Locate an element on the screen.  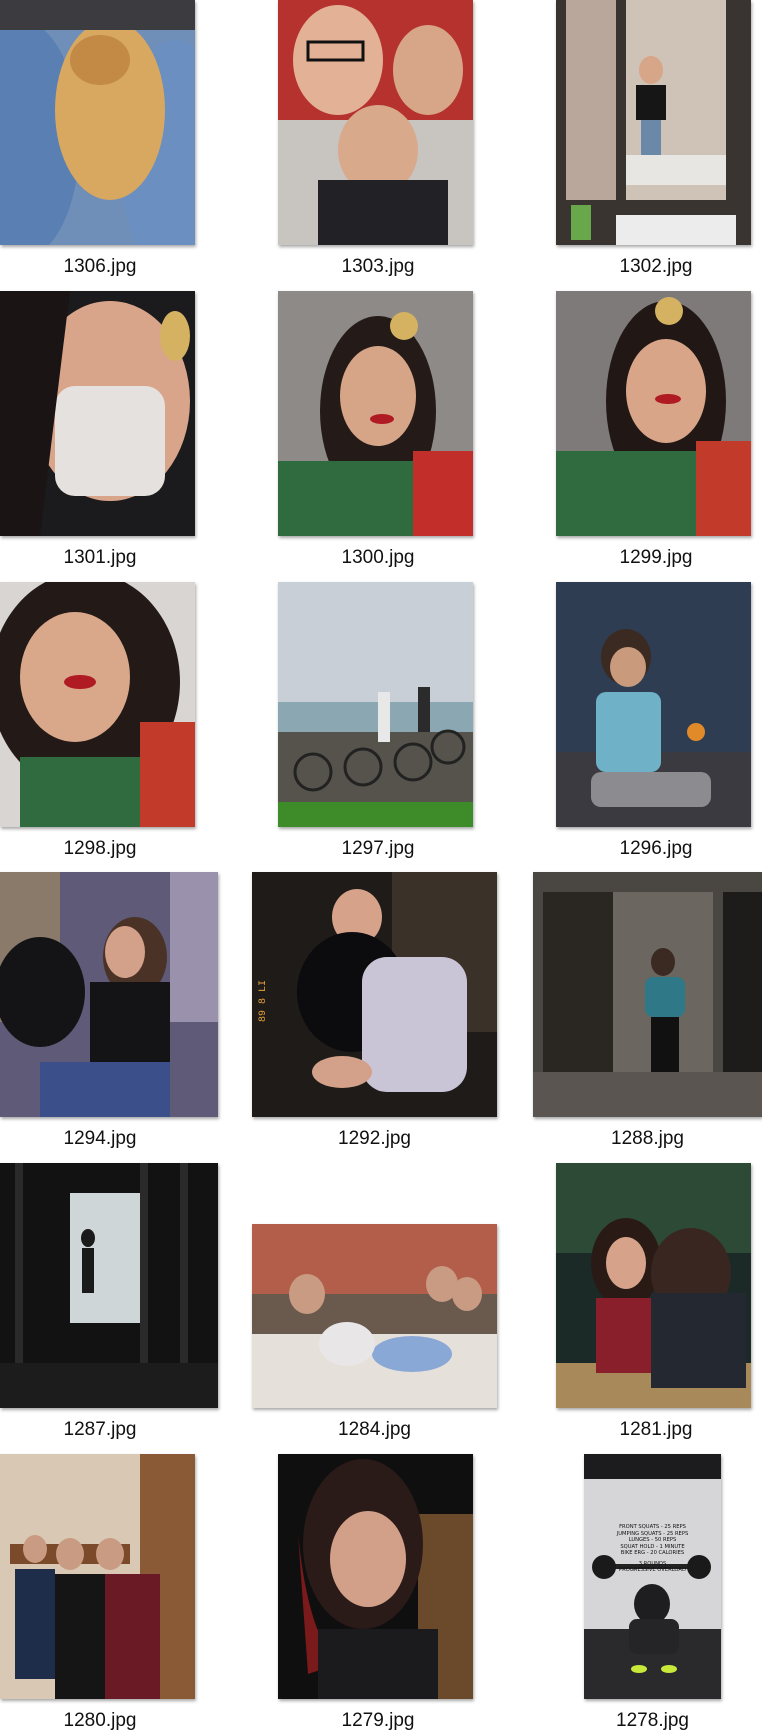
file-tile: 1287.jpg is located at coordinates (110, 1301).